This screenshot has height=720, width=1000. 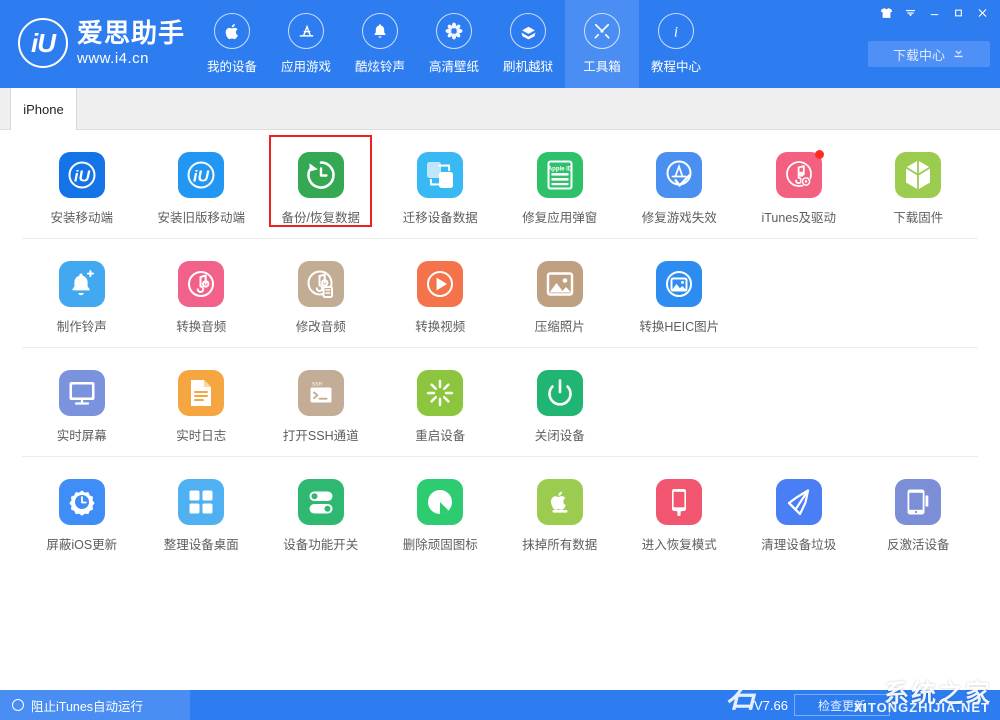 I want to click on make-ringtone-icon, so click(x=81, y=284).